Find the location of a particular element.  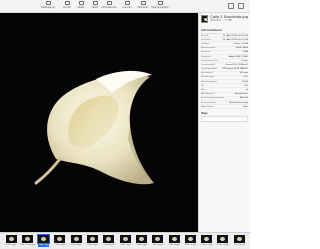

info-button: Informationen is located at coordinates (109, 6).